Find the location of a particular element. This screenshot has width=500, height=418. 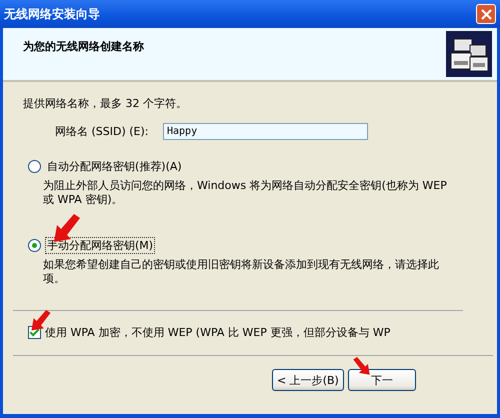

arrow-icon is located at coordinates (361, 366).